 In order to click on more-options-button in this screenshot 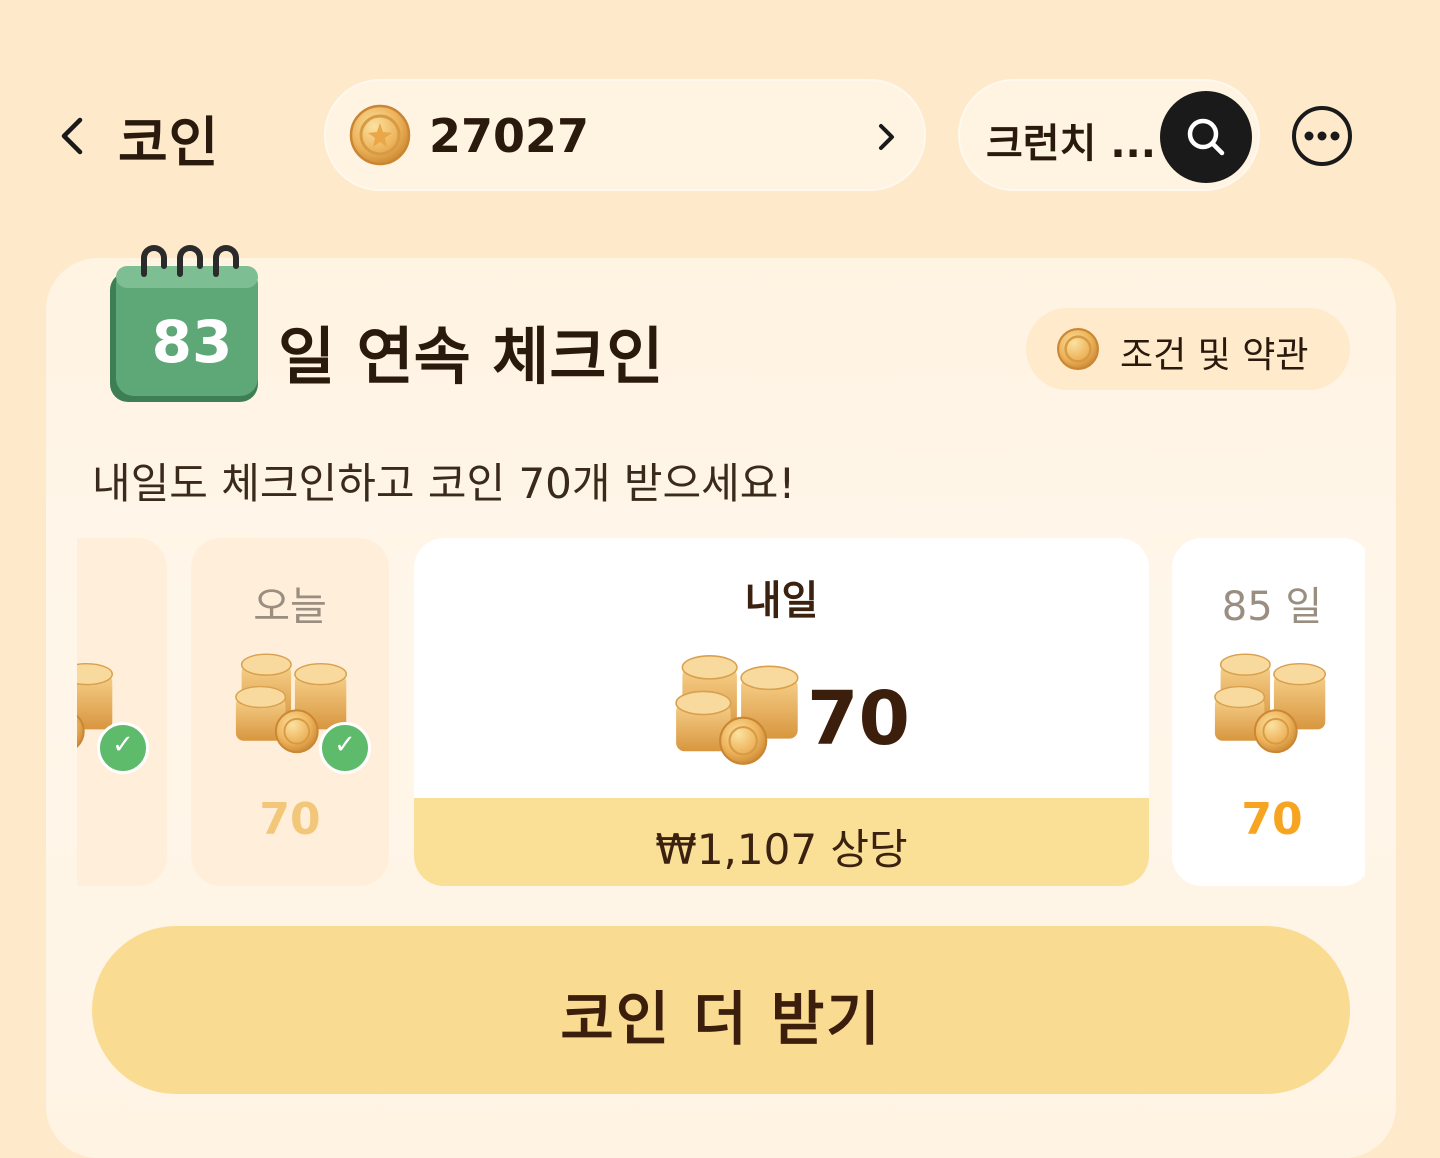, I will do `click(1322, 136)`.